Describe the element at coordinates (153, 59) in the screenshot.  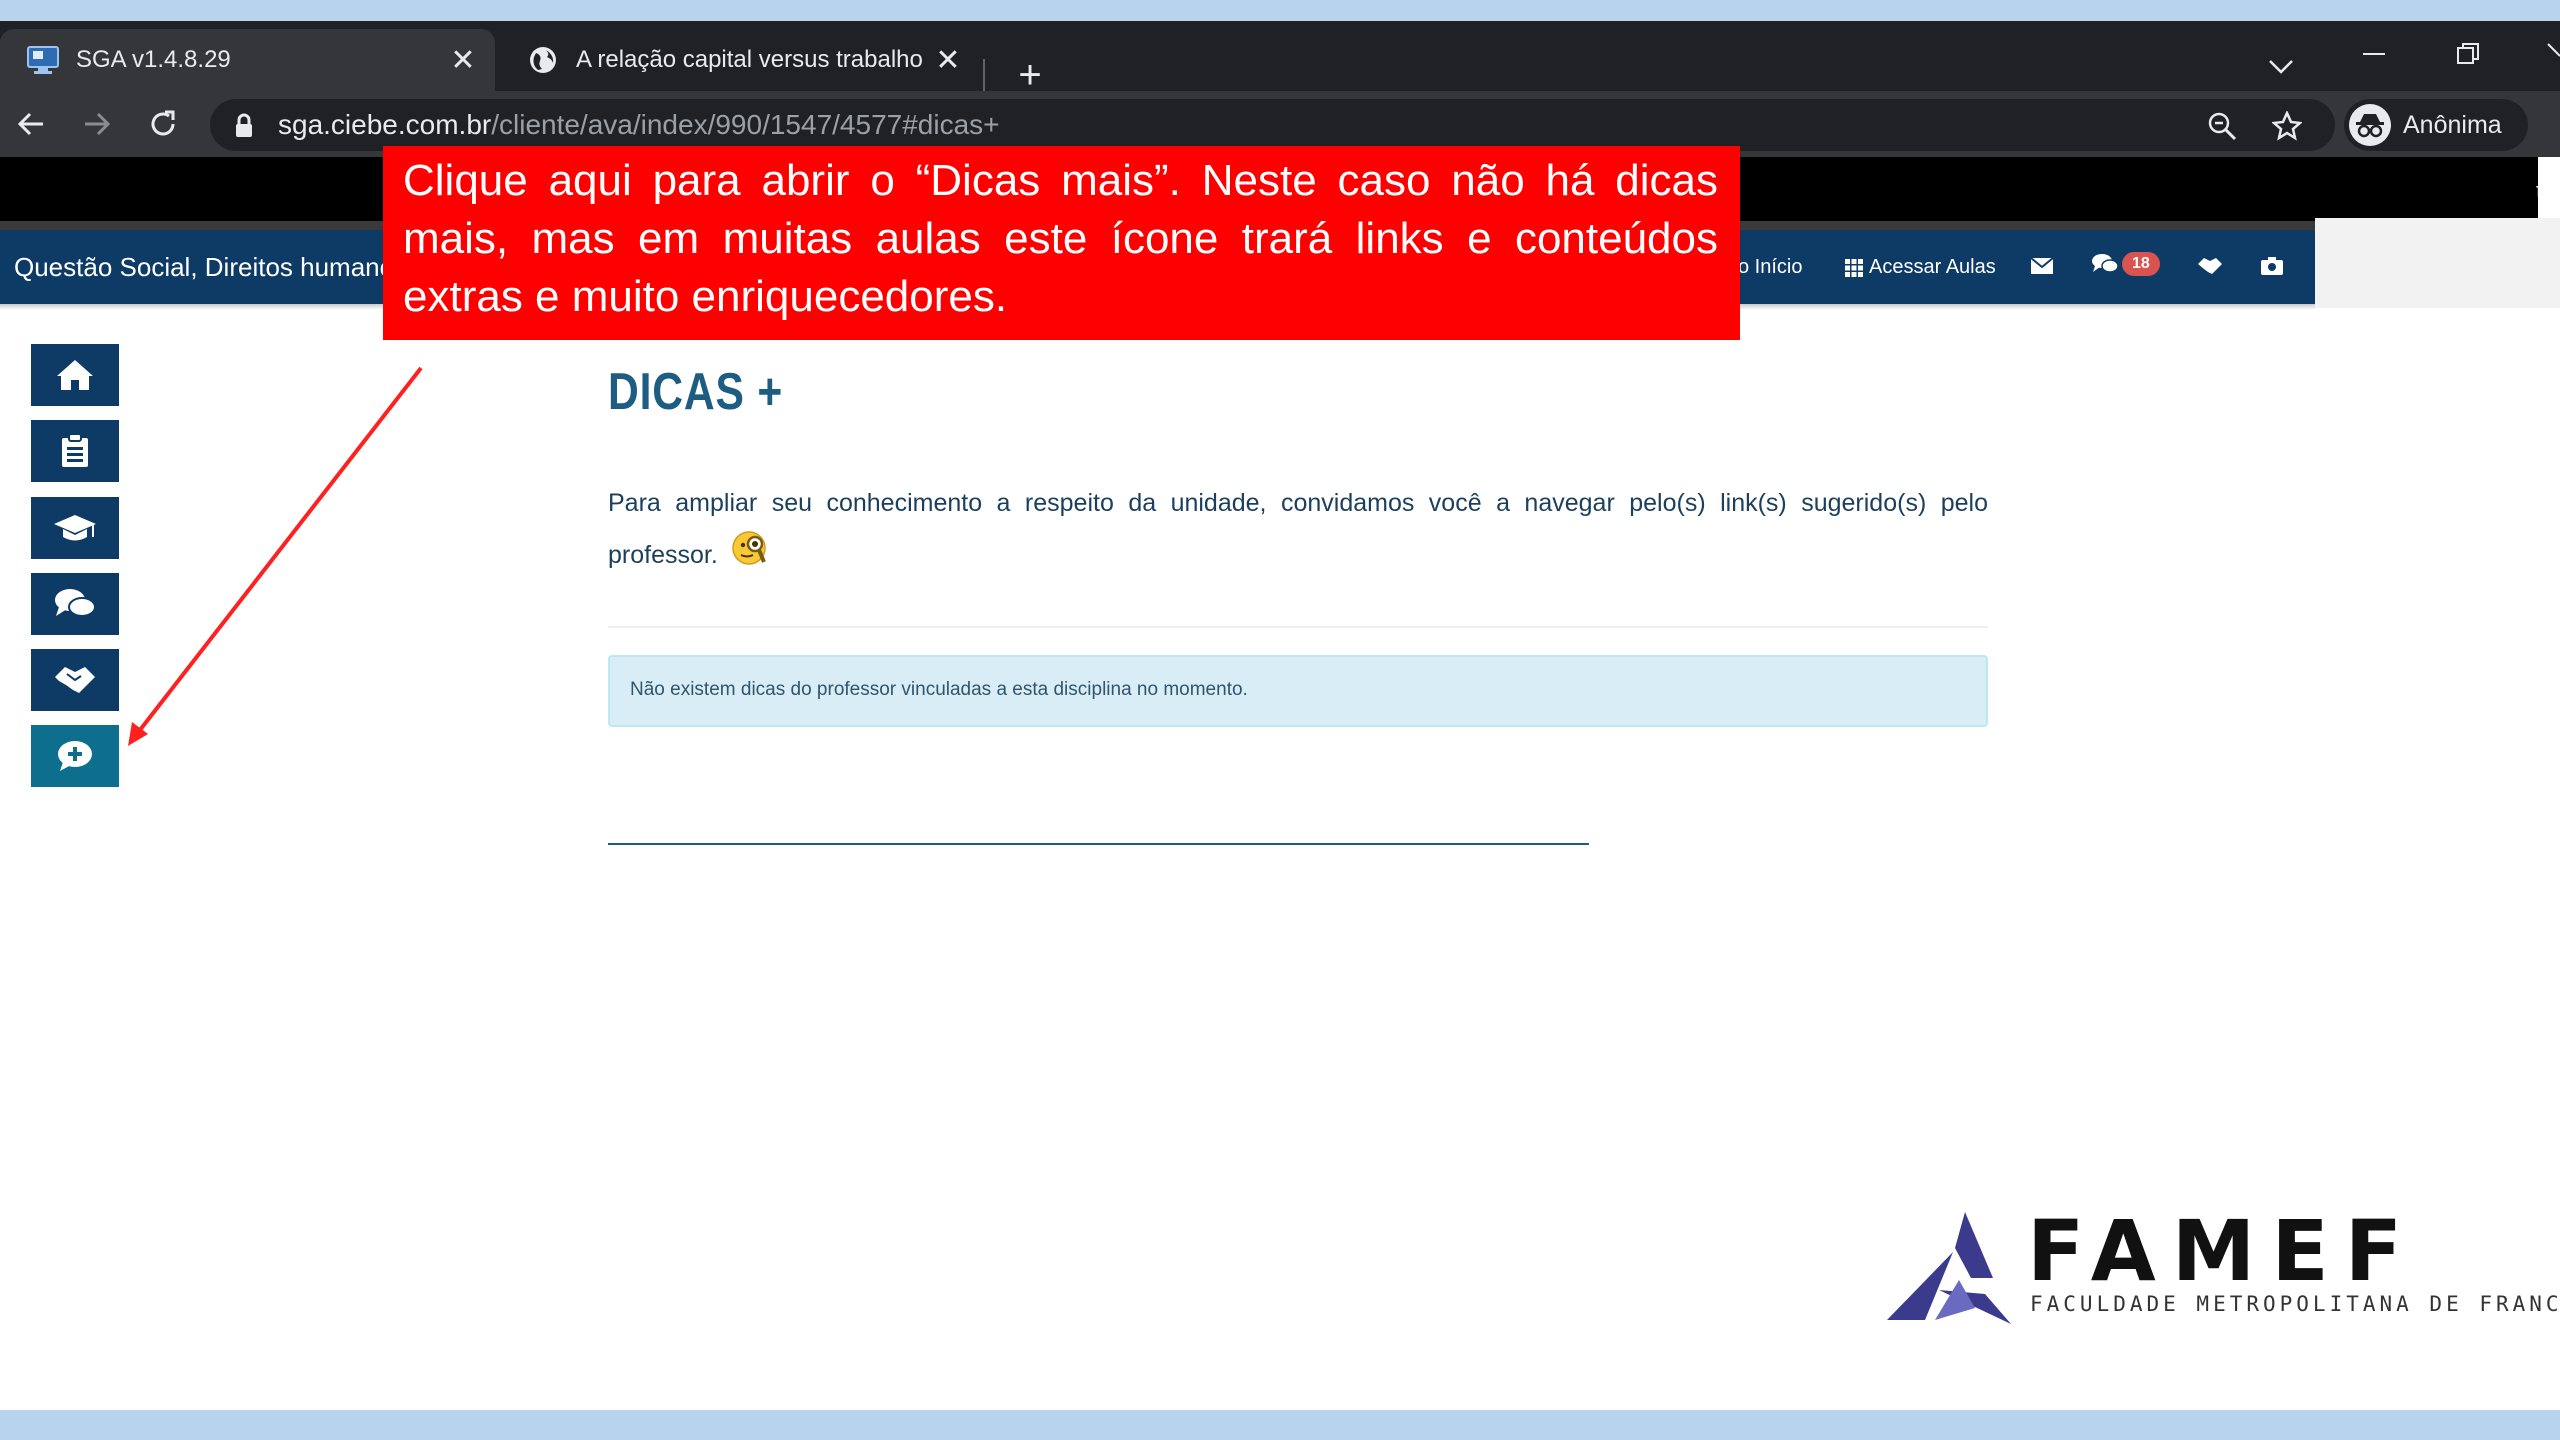
I see `tab-title: SGA v1.4.8.29` at that location.